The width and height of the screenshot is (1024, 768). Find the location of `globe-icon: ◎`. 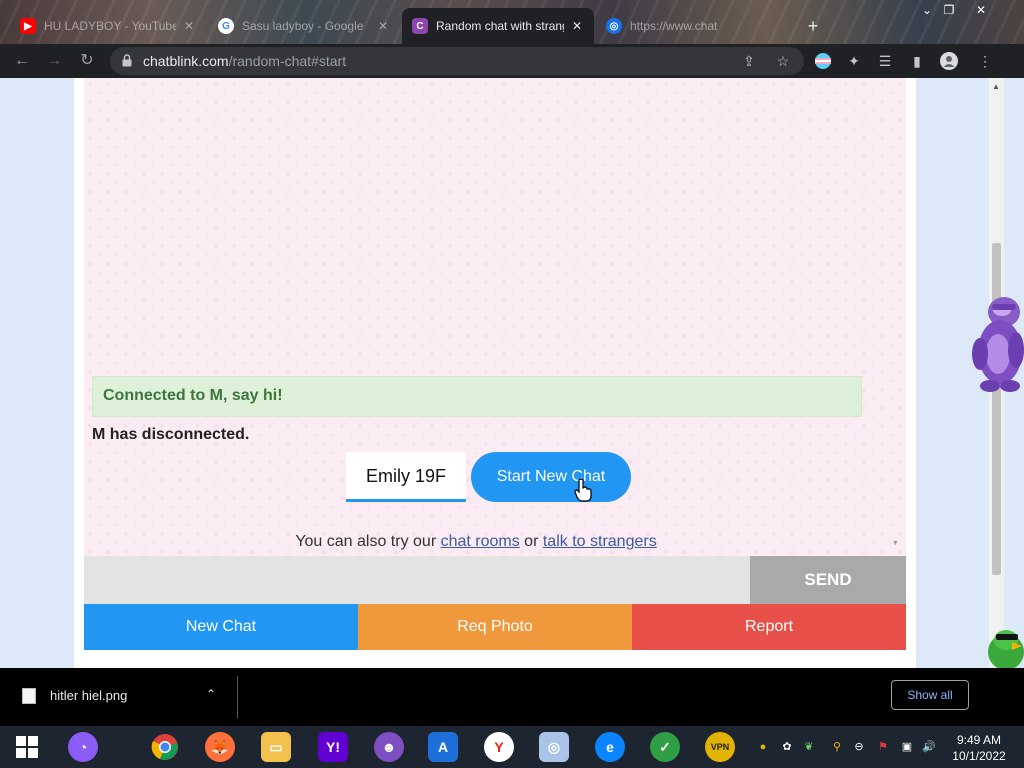

globe-icon: ◎ is located at coordinates (614, 26).